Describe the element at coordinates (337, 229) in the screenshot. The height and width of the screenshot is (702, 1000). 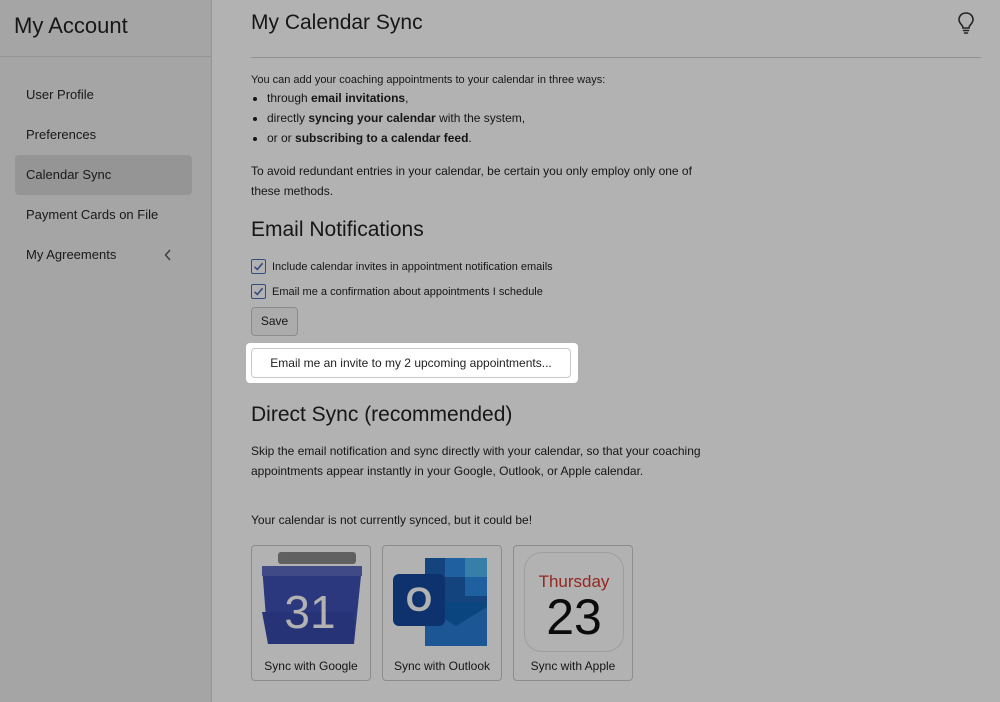
I see `email-notifications-heading: Email Notifications` at that location.